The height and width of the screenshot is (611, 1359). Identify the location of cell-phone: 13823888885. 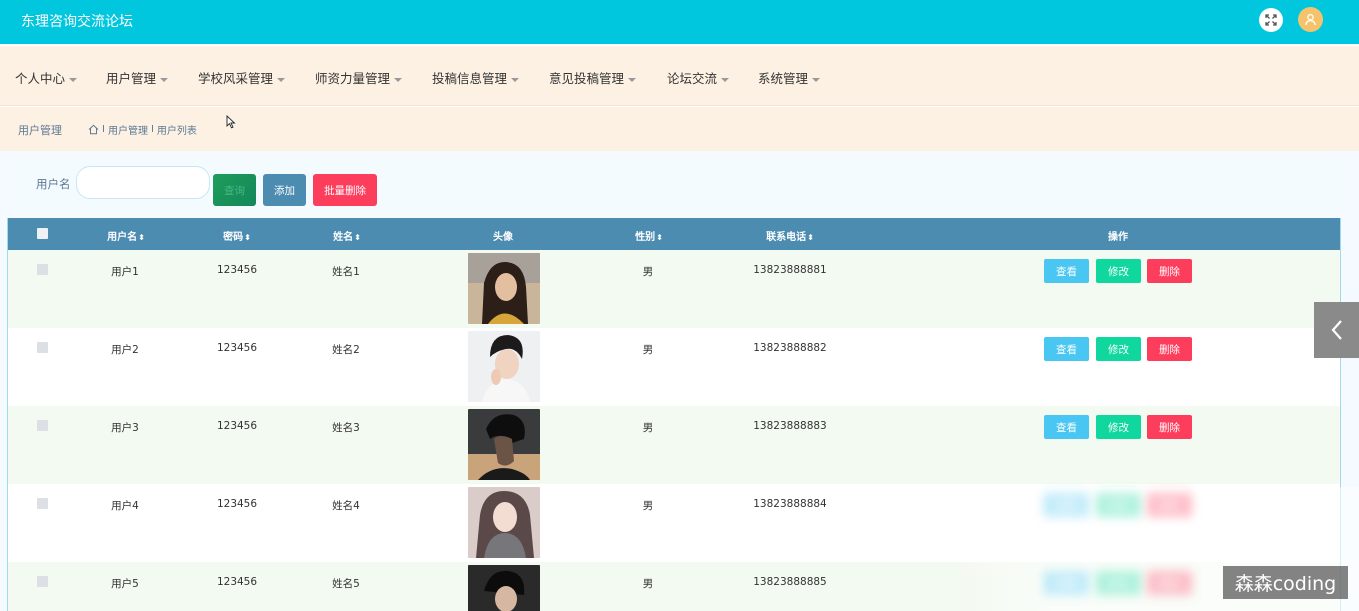
(790, 582).